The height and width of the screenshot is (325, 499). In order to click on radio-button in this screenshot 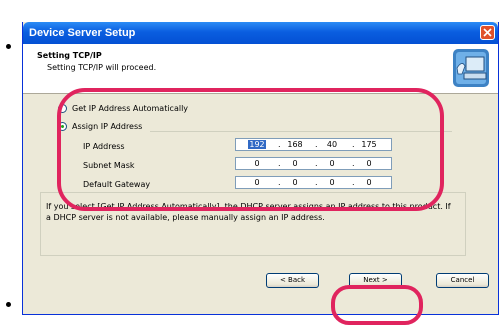, I will do `click(62, 108)`.